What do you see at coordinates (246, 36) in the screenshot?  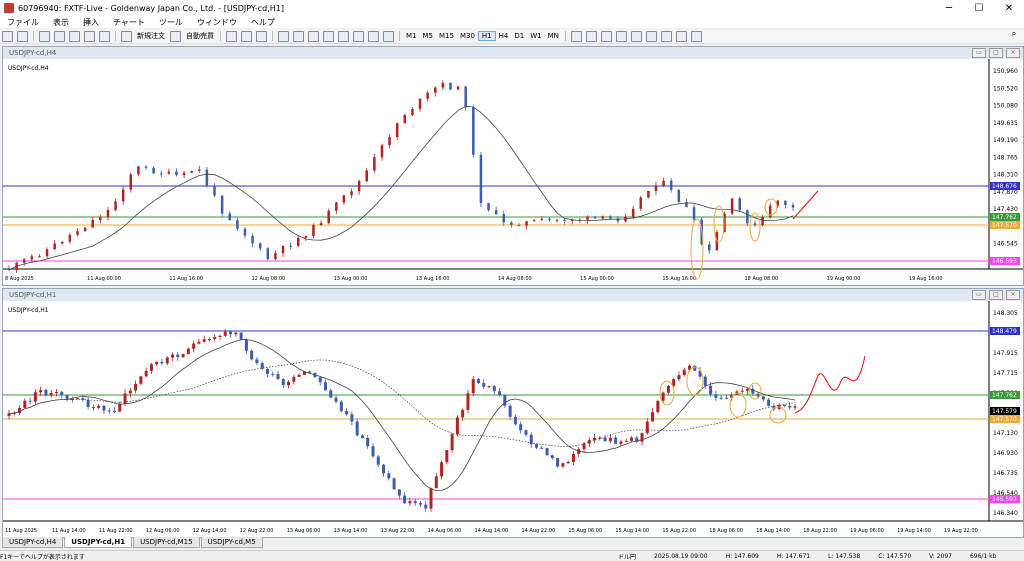 I see `candlestick-icon` at bounding box center [246, 36].